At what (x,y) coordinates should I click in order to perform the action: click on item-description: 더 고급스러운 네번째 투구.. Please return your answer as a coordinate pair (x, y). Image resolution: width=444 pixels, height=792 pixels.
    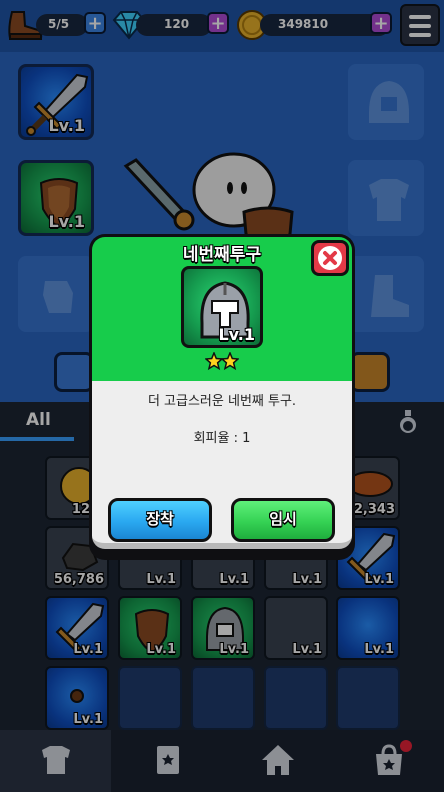
    Looking at the image, I should click on (222, 401).